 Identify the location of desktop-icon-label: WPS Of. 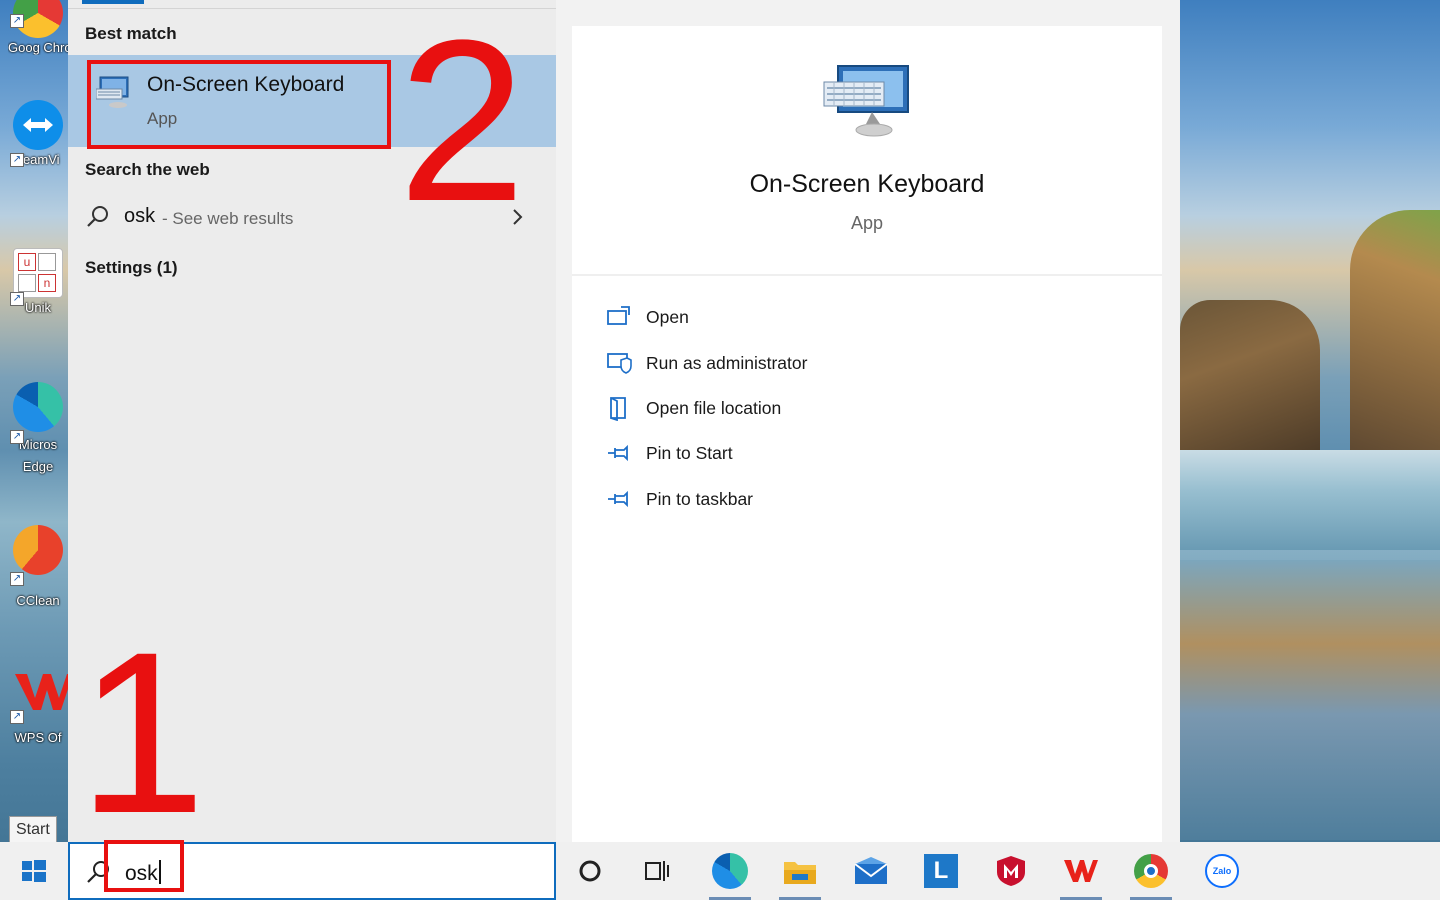
(38, 737).